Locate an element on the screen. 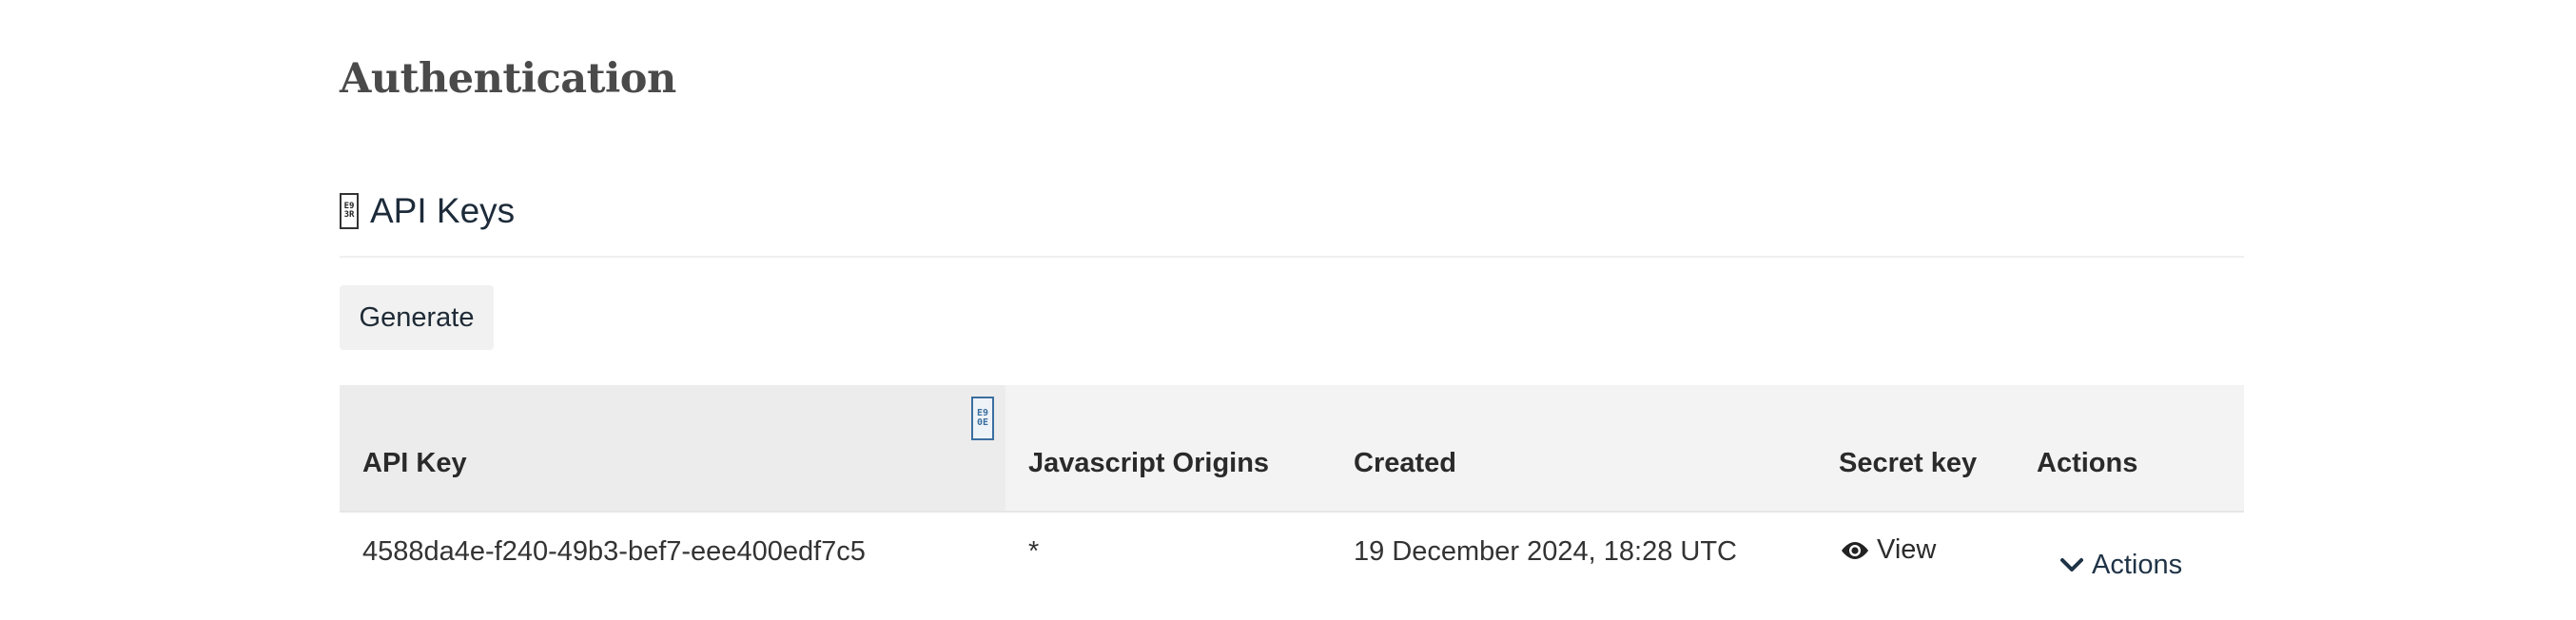 Image resolution: width=2576 pixels, height=620 pixels. column-header-origins: Javascript Origins is located at coordinates (1168, 448).